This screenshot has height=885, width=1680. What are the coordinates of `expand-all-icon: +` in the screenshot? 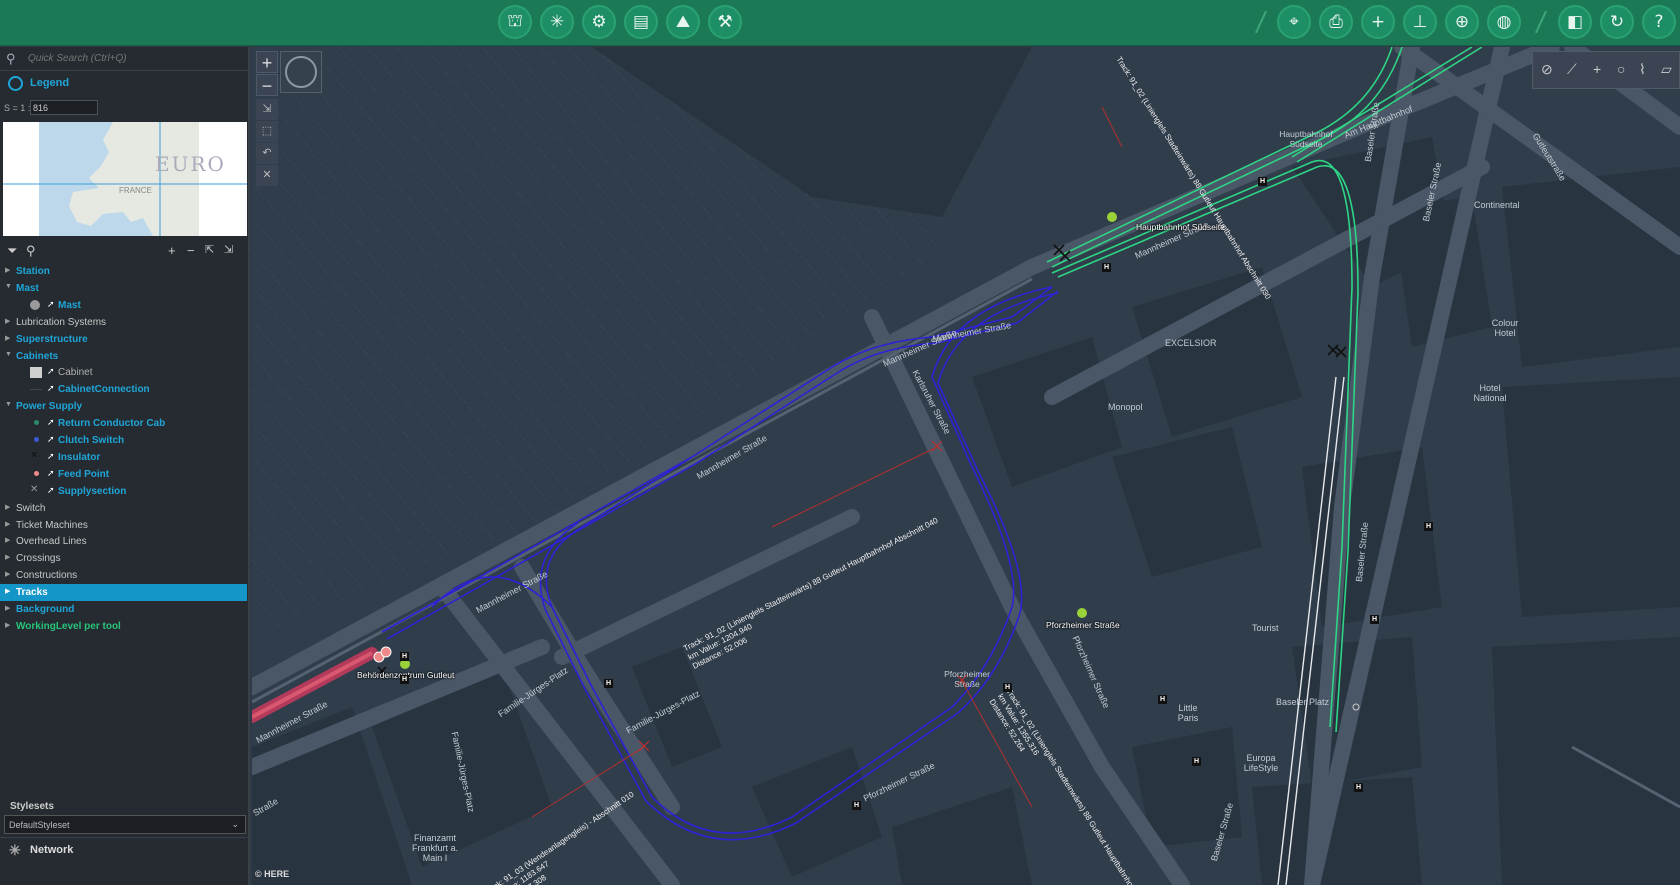 It's located at (172, 250).